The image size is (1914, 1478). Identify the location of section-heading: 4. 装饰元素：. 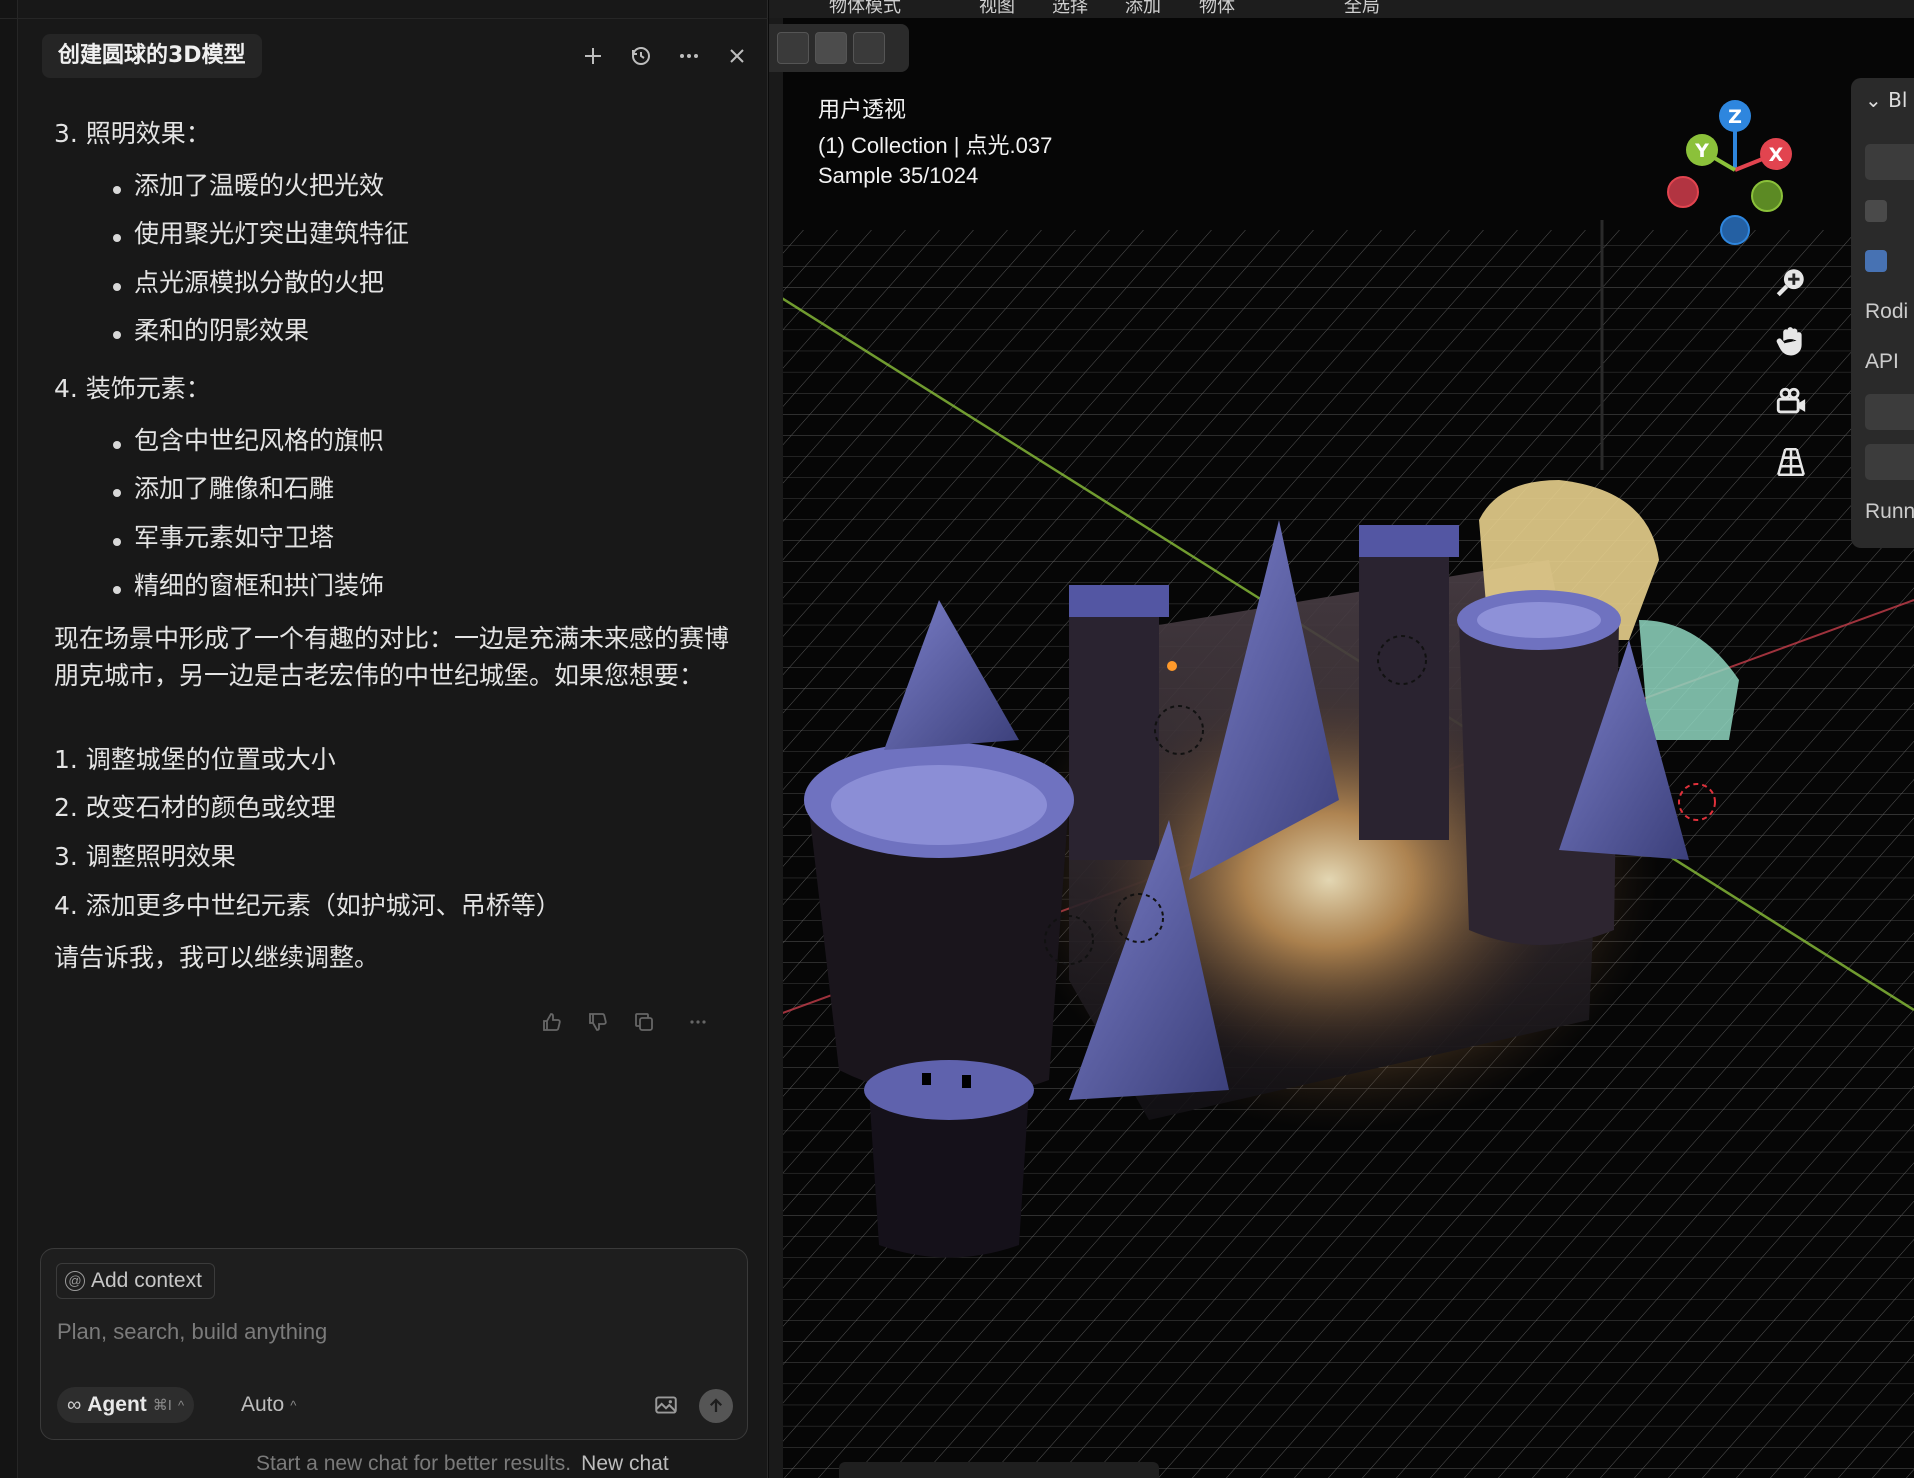
(132, 388).